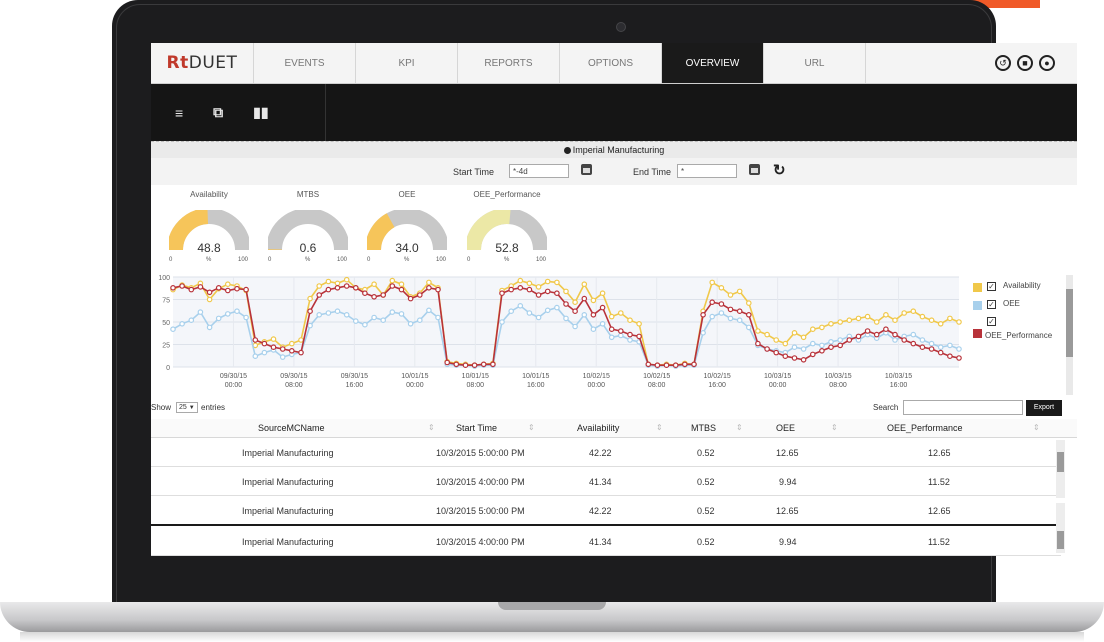 This screenshot has height=642, width=1104. I want to click on gauge-oee-performance: OEE_Performance 52.8 0 % 100, so click(507, 229).